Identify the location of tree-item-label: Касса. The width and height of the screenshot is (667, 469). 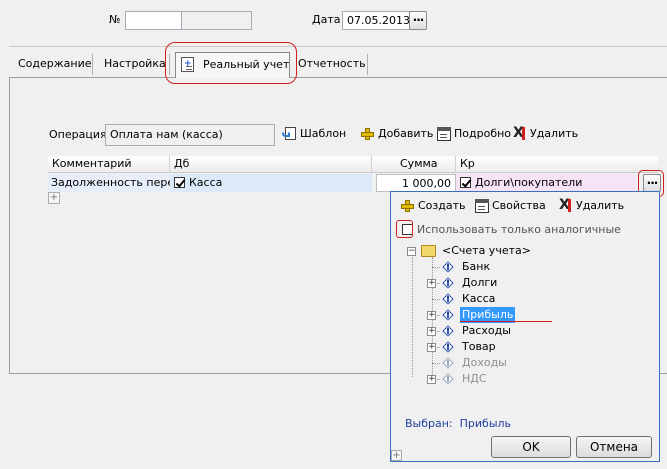
(479, 298).